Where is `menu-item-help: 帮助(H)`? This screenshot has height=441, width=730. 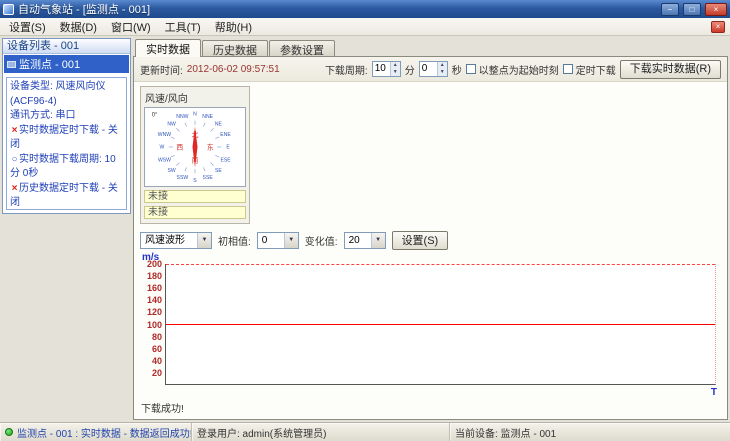 menu-item-help: 帮助(H) is located at coordinates (233, 27).